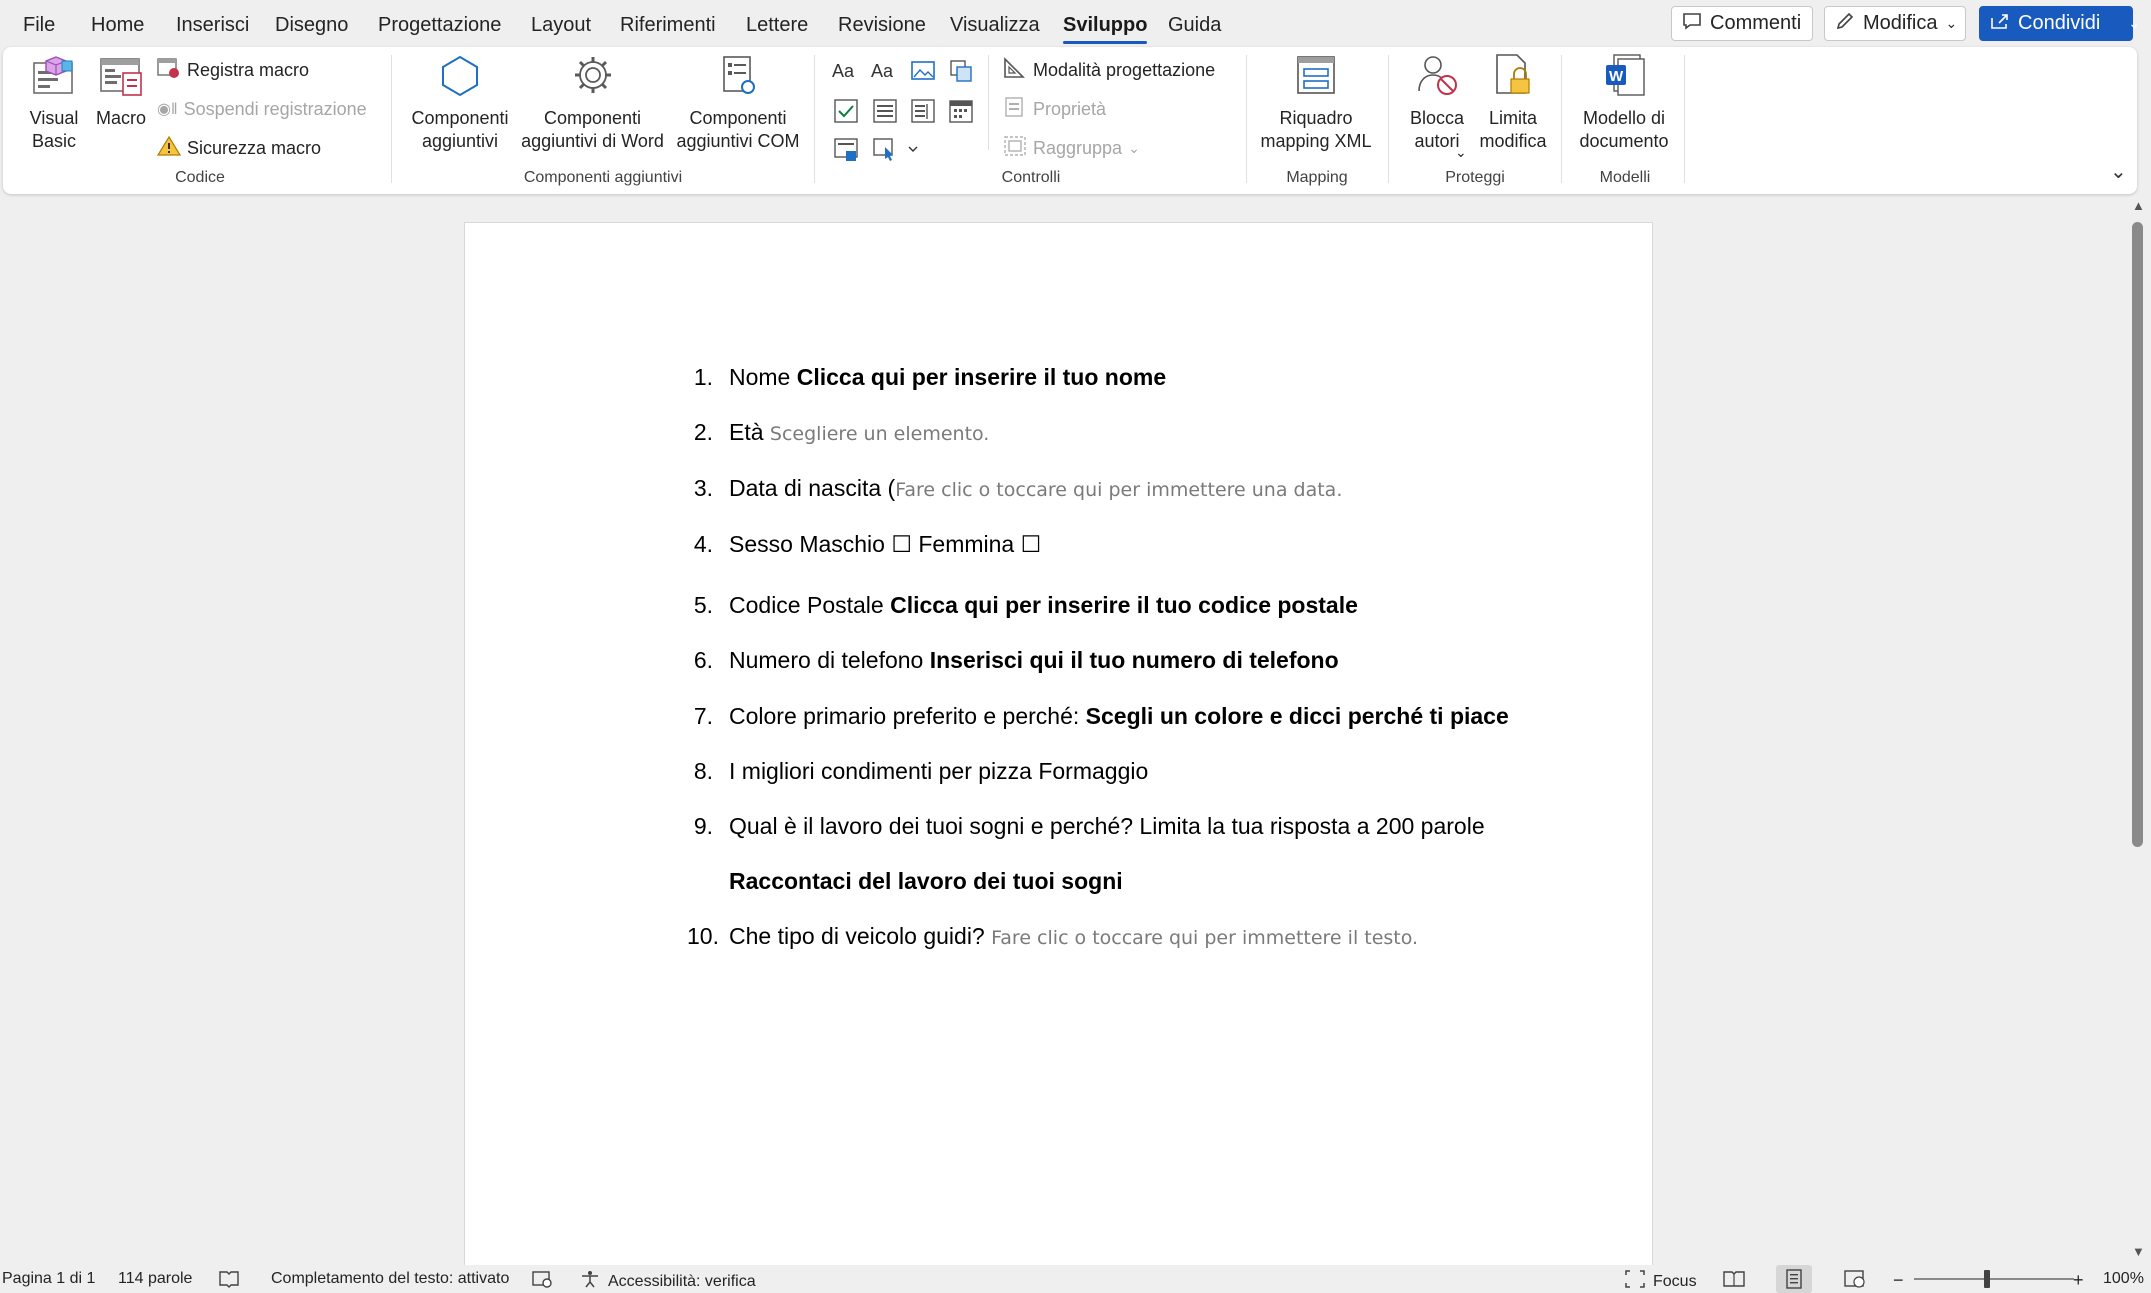 The height and width of the screenshot is (1293, 2151). Describe the element at coordinates (2138, 205) in the screenshot. I see `scroll-up-arrow-icon: ▲` at that location.